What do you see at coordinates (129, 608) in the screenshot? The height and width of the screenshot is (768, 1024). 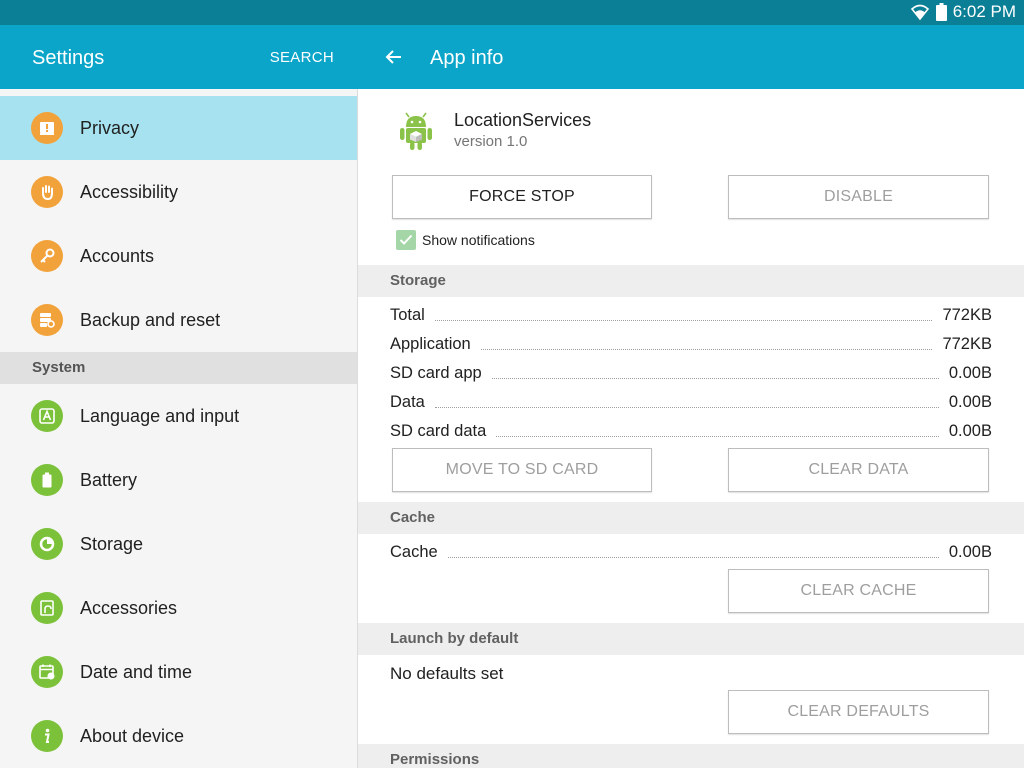 I see `sidebar-item-label: Accessories` at bounding box center [129, 608].